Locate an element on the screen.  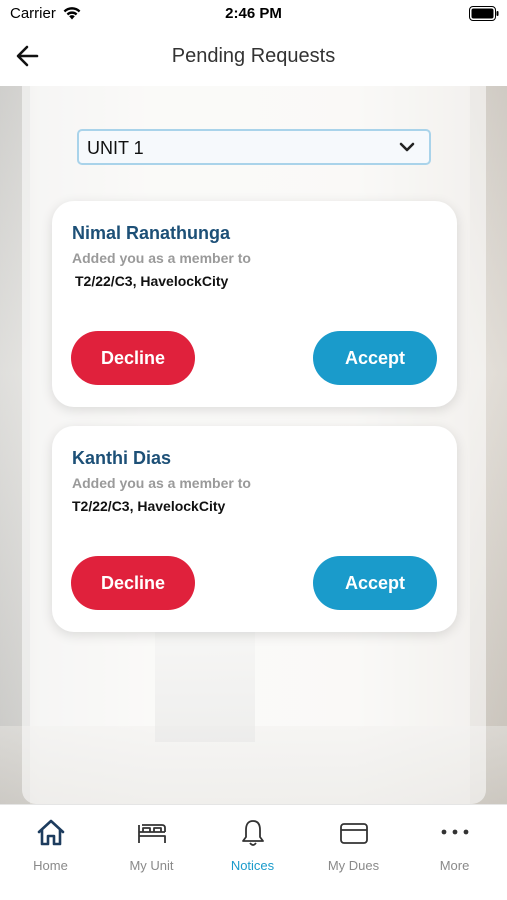
unit-dropdown-value: UNIT 1 is located at coordinates (115, 148).